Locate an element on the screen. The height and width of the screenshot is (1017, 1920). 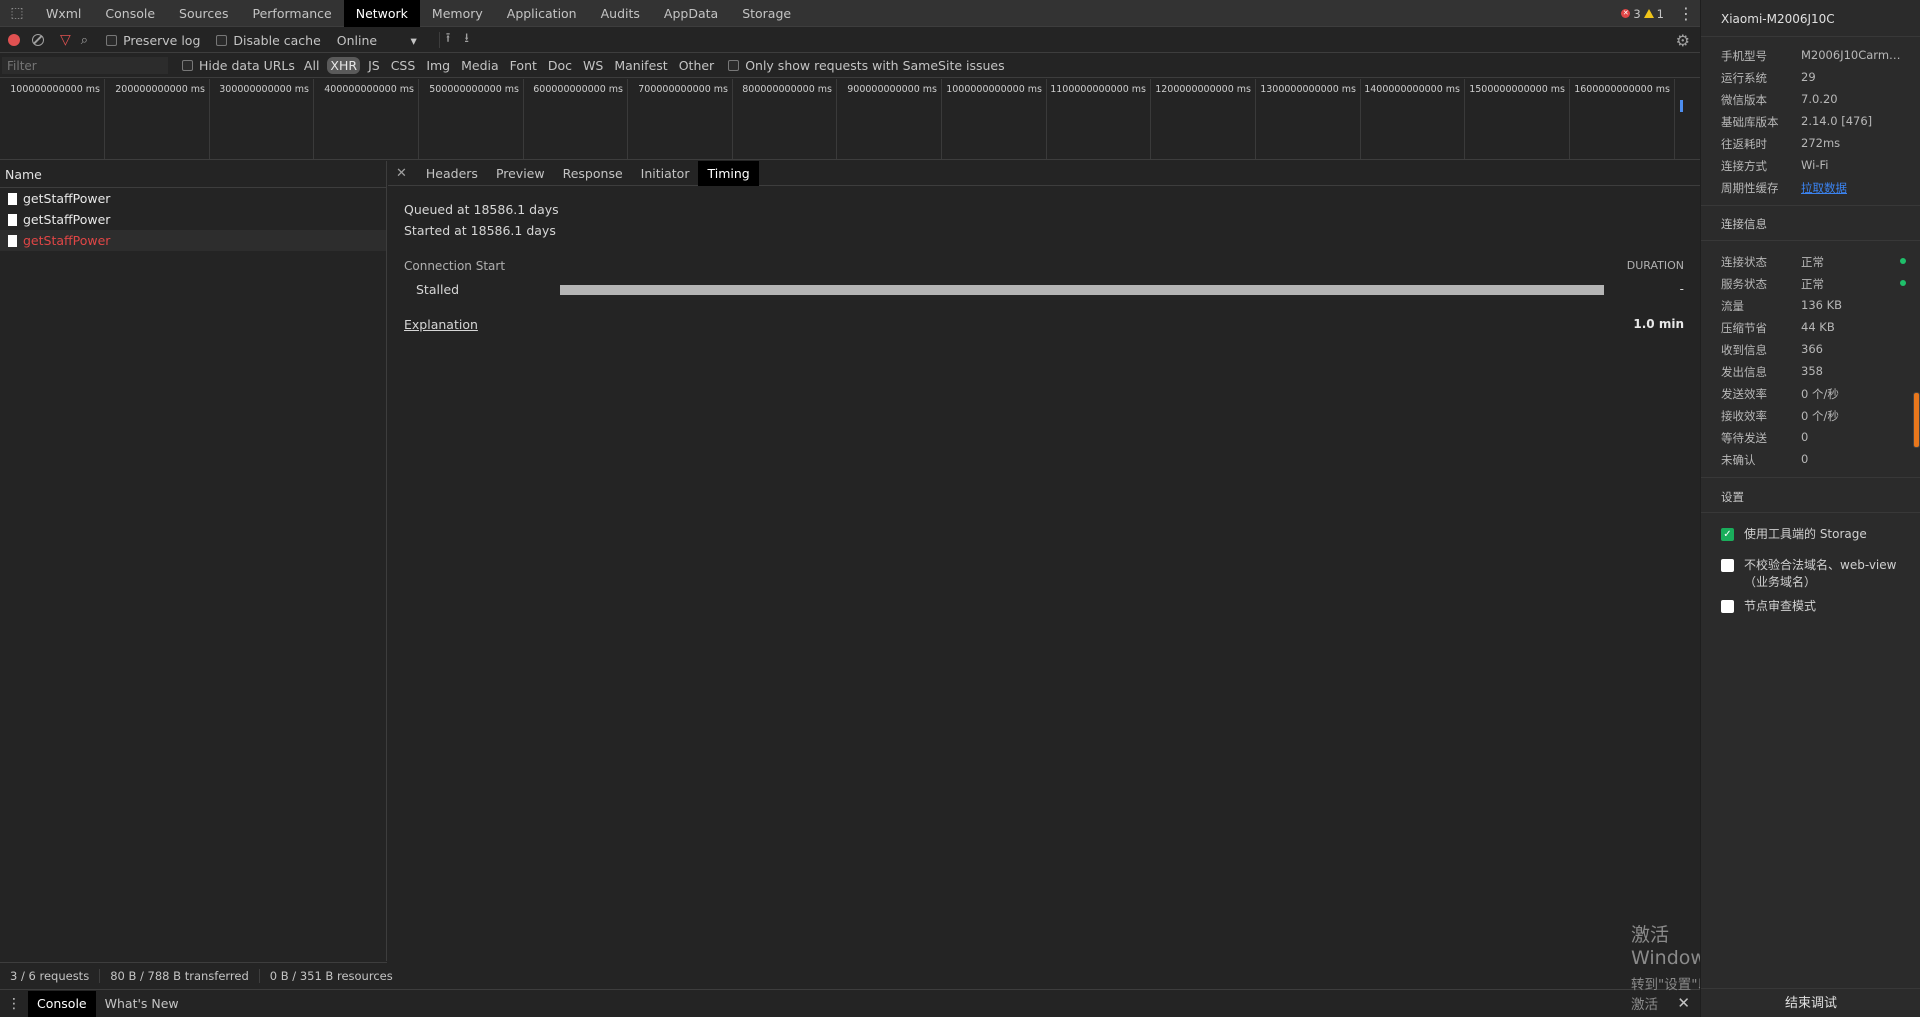
drawer-menu-icon: ⋮ is located at coordinates (14, 1004).